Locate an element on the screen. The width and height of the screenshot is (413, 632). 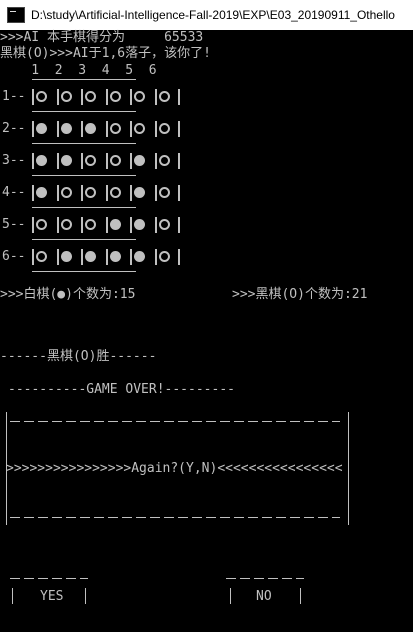
yes-button: YES is located at coordinates (50, 590).